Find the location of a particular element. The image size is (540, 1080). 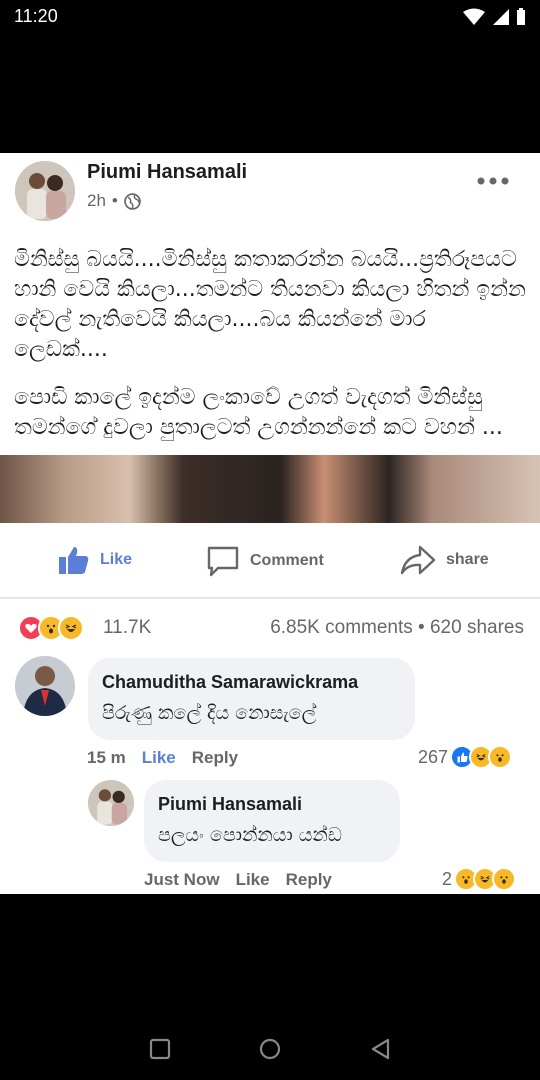

comments-shares-count: 6.85K comments • 620 shares is located at coordinates (397, 628).